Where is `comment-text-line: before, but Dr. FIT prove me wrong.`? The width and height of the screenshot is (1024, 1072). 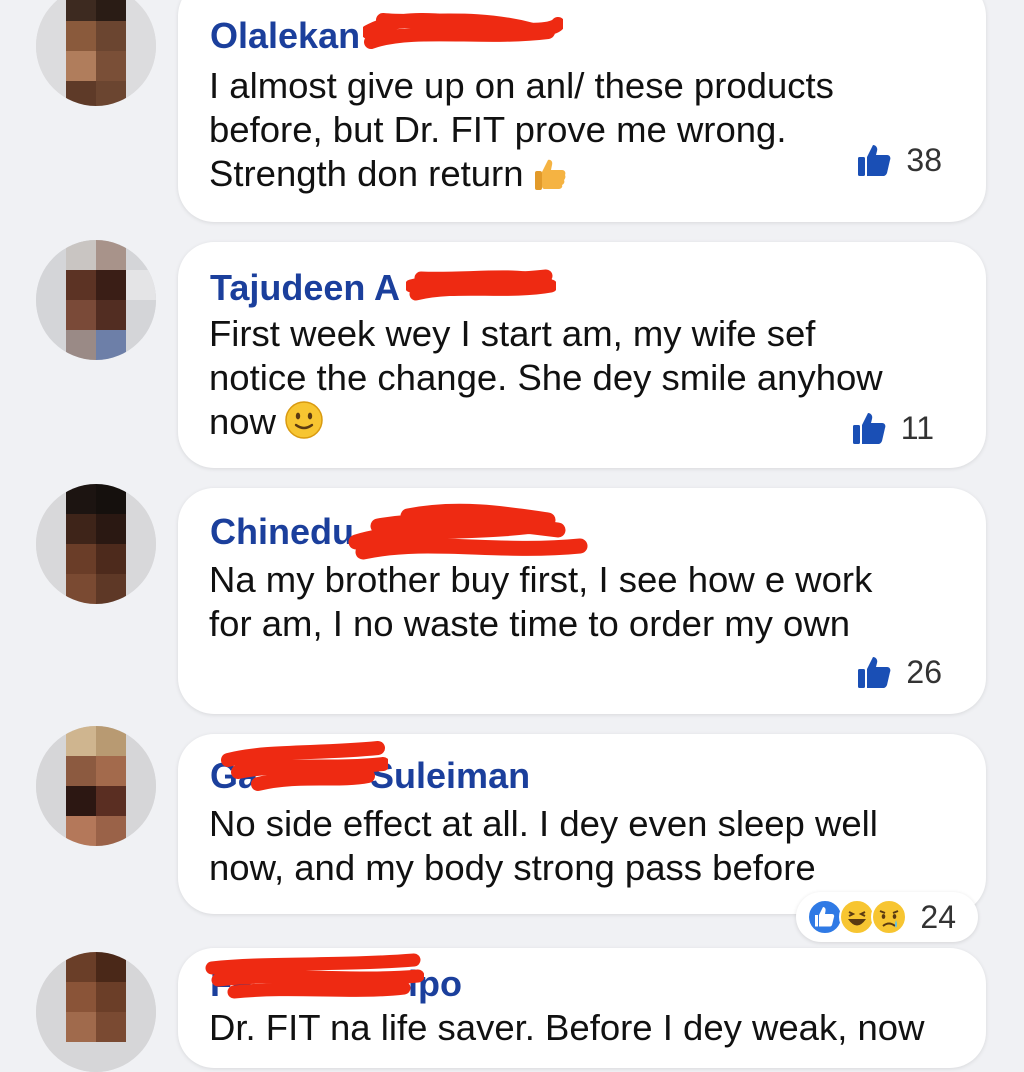 comment-text-line: before, but Dr. FIT prove me wrong. is located at coordinates (498, 129).